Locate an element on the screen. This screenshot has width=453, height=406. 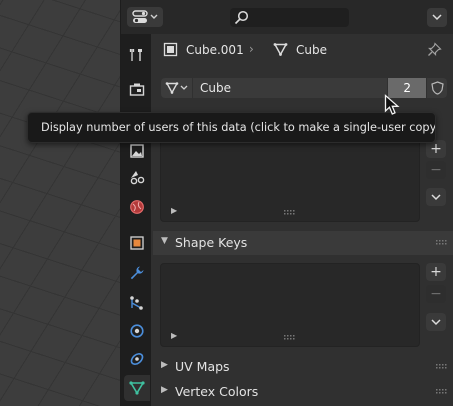
breadcrumb-object: Cube.001 is located at coordinates (203, 49).